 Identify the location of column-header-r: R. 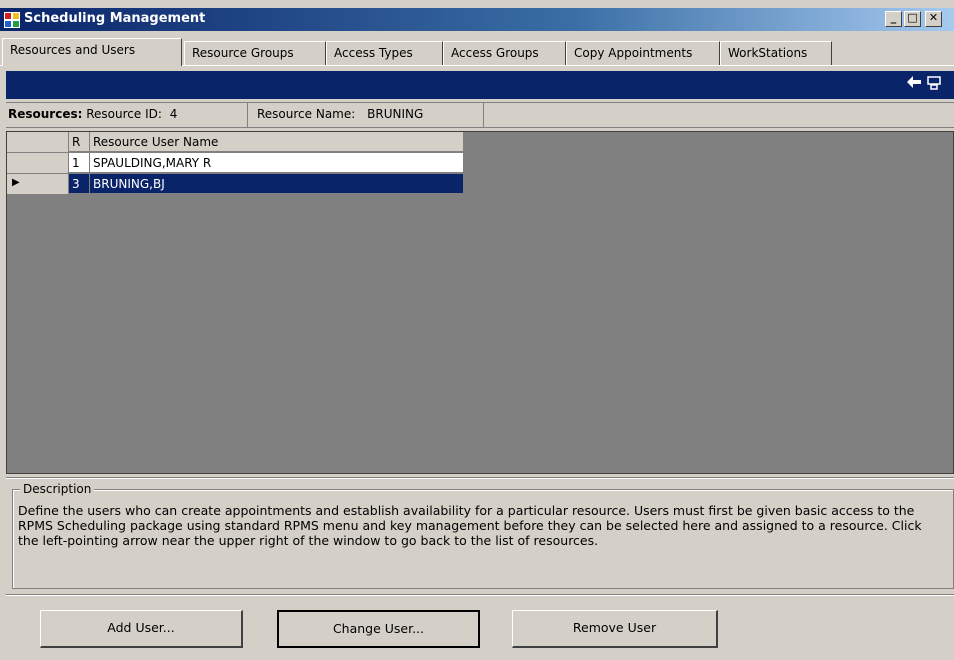
(79, 142).